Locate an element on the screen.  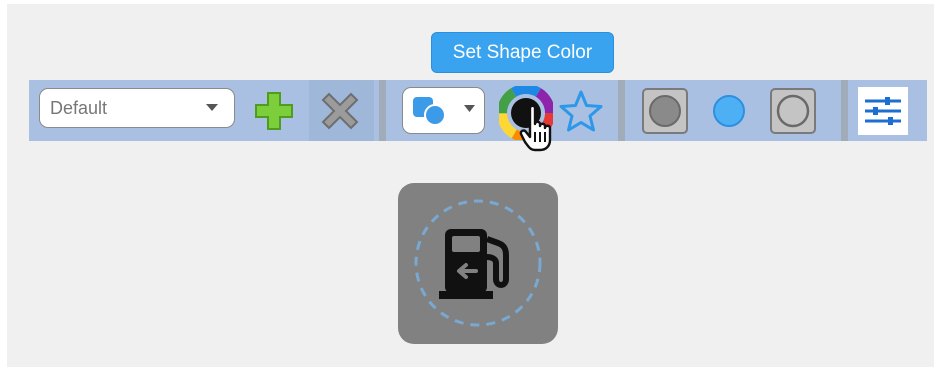
x-icon is located at coordinates (340, 111).